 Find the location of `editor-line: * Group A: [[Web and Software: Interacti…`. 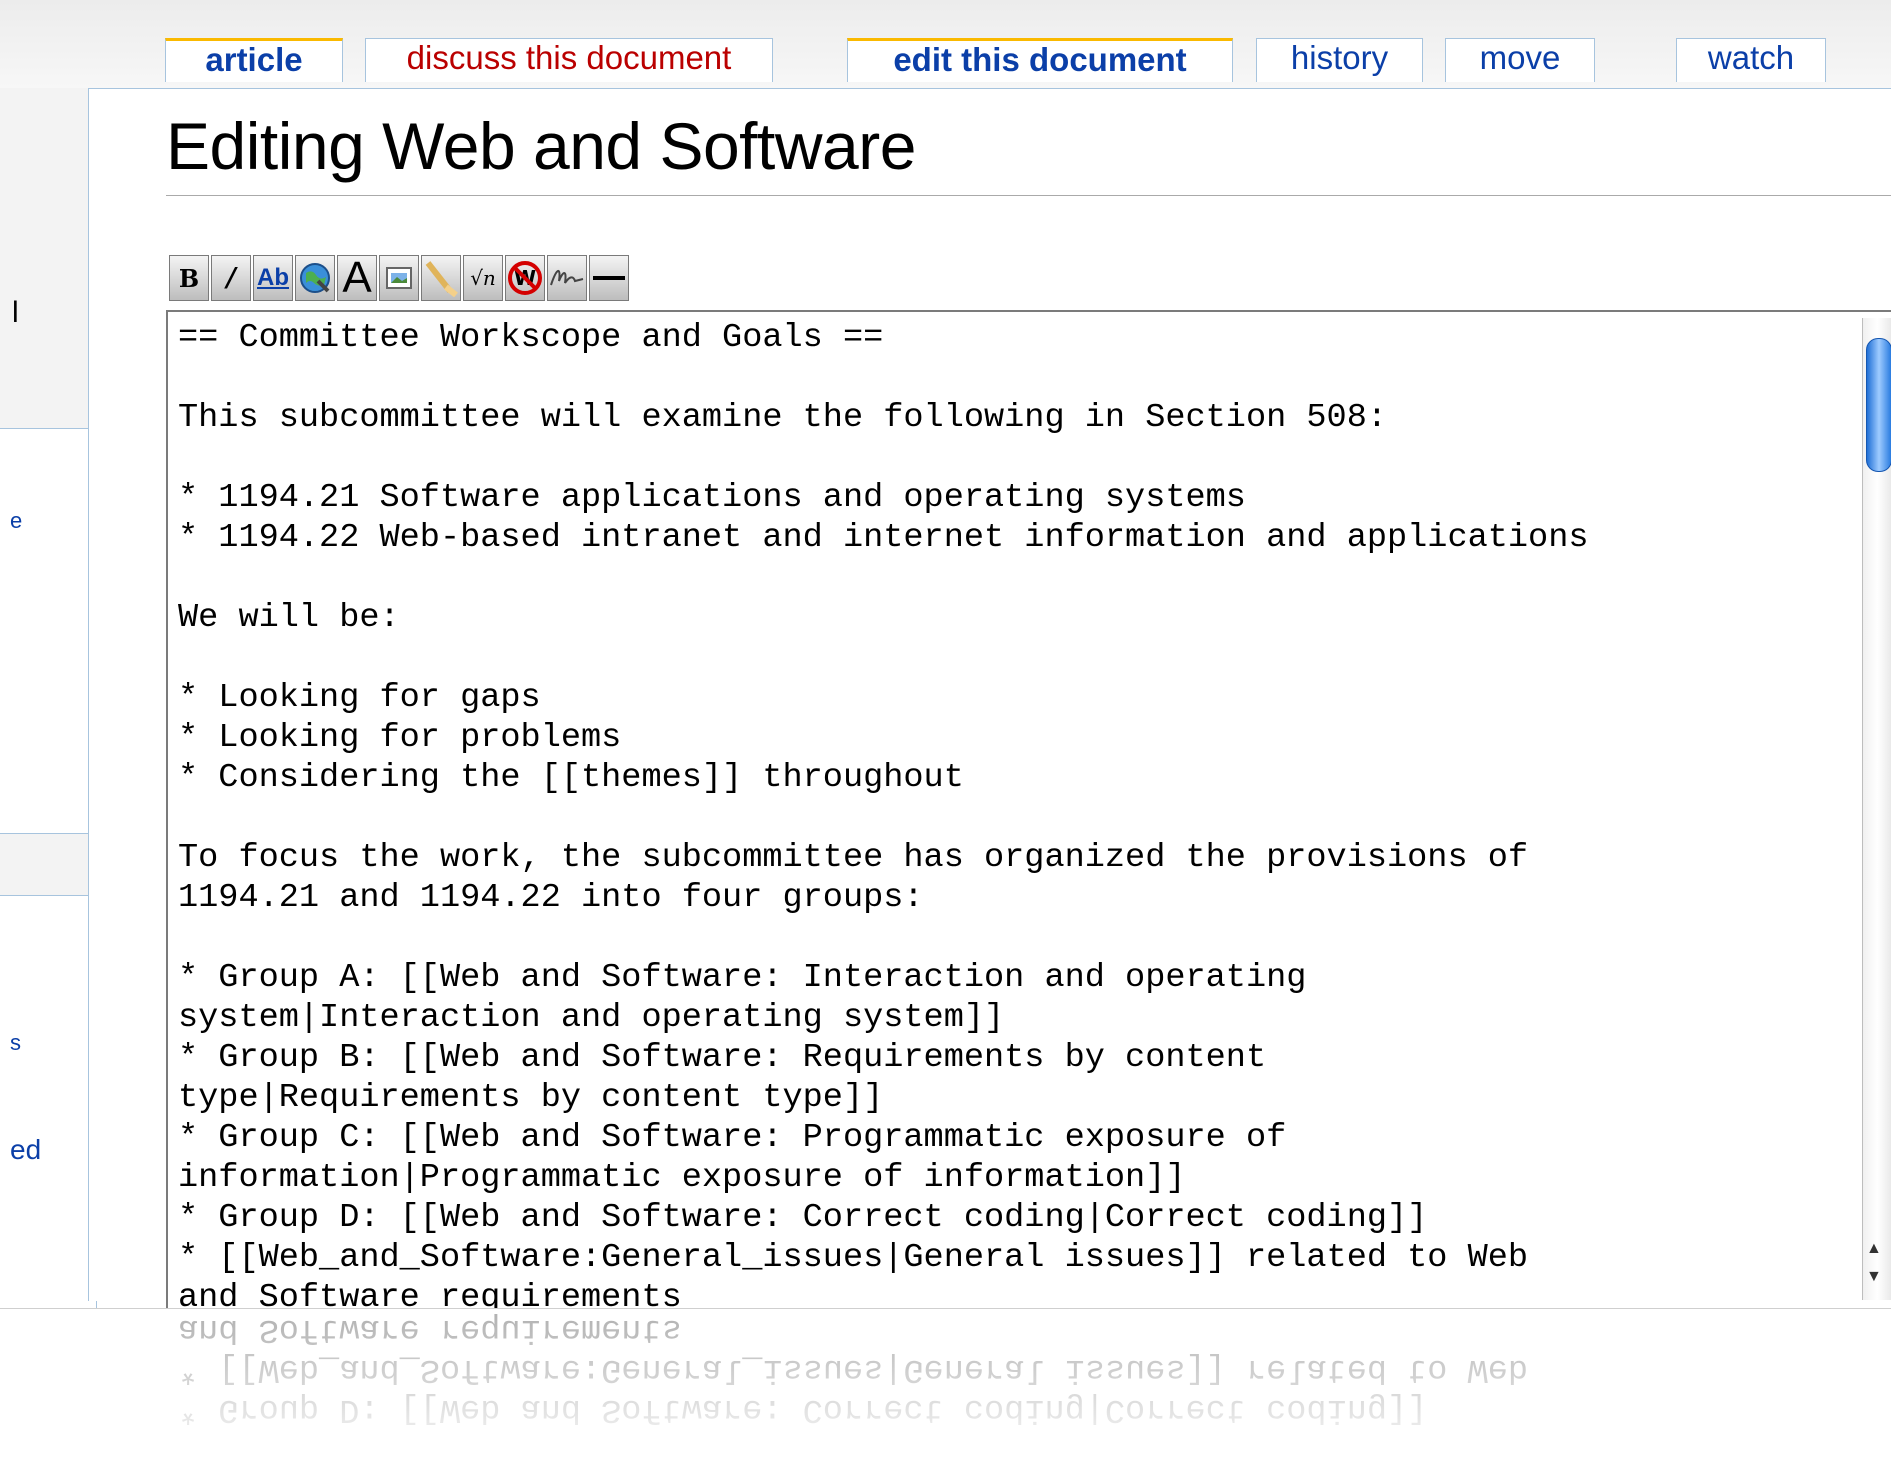

editor-line: * Group A: [[Web and Software: Interacti… is located at coordinates (742, 978).